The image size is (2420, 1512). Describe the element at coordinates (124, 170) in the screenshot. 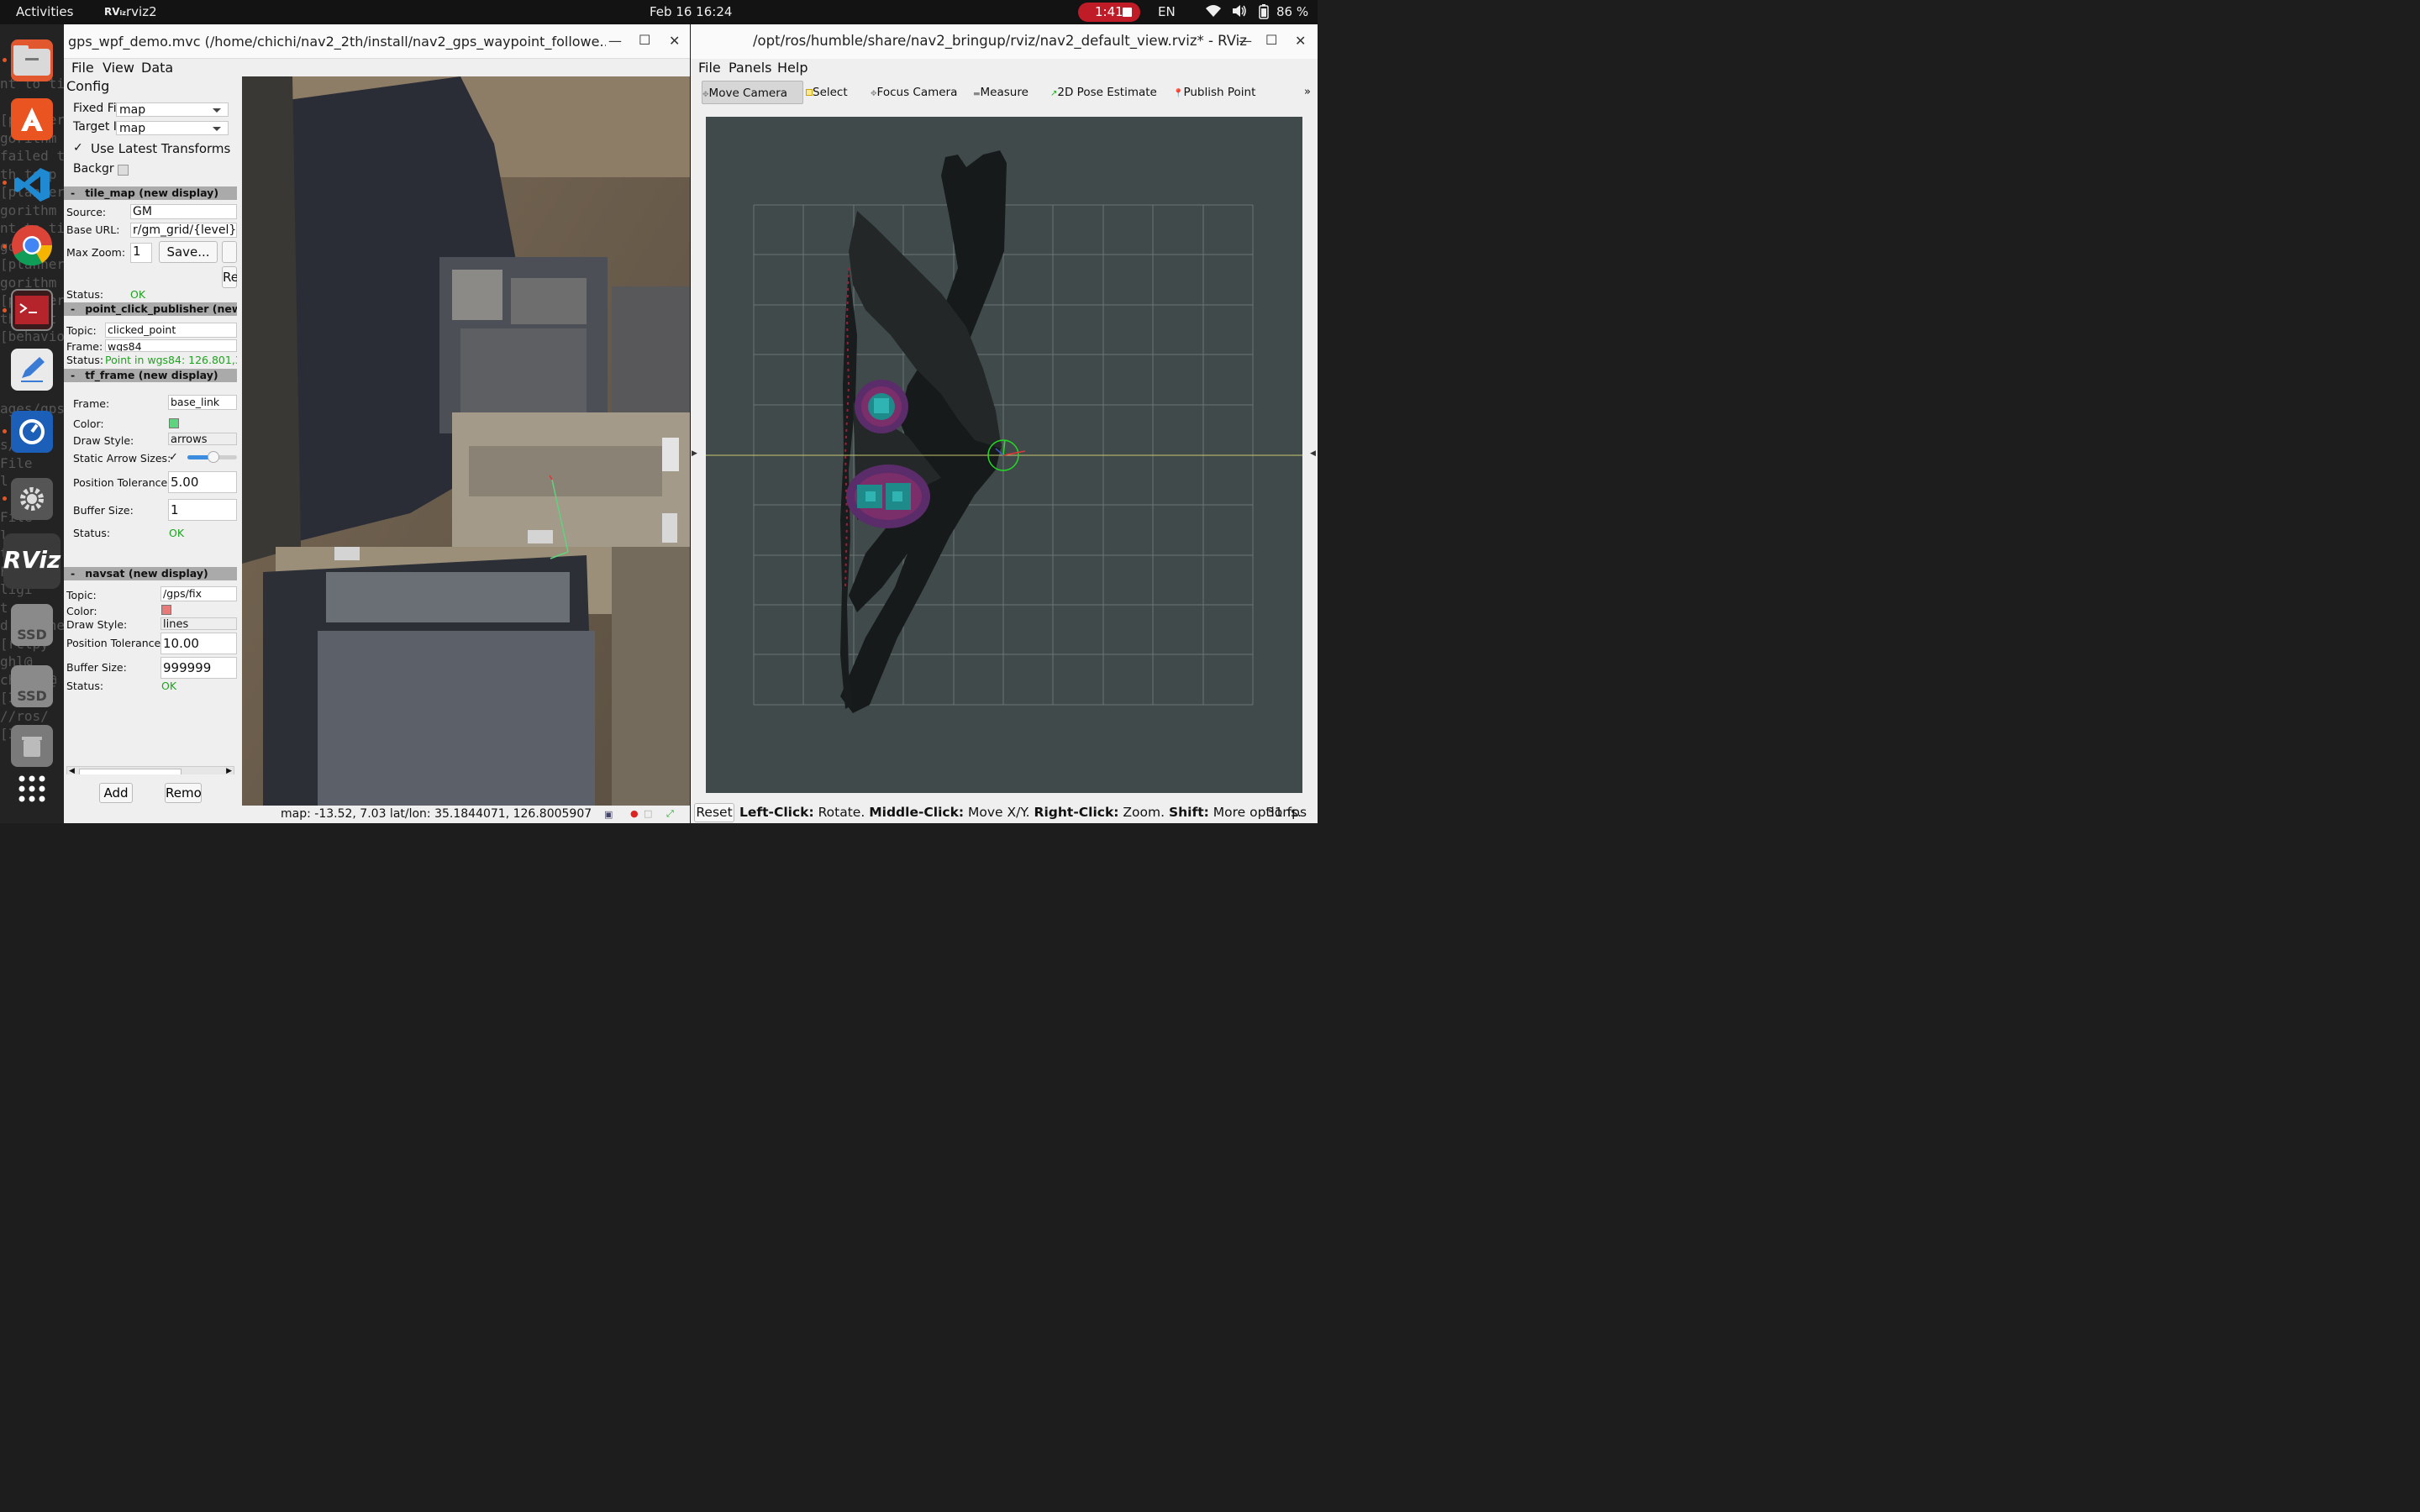

I see `background-color-swatch` at that location.